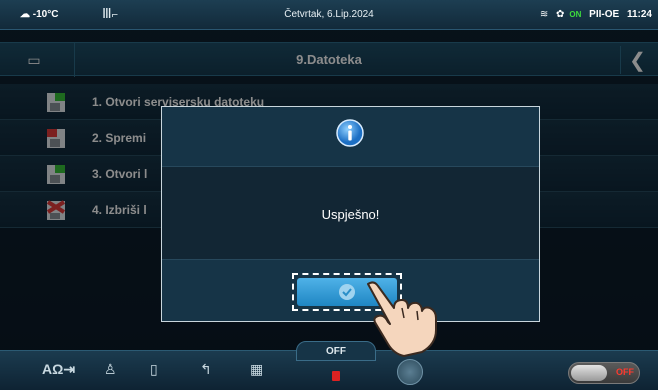  Describe the element at coordinates (110, 369) in the screenshot. I see `flame-icon: ♙` at that location.